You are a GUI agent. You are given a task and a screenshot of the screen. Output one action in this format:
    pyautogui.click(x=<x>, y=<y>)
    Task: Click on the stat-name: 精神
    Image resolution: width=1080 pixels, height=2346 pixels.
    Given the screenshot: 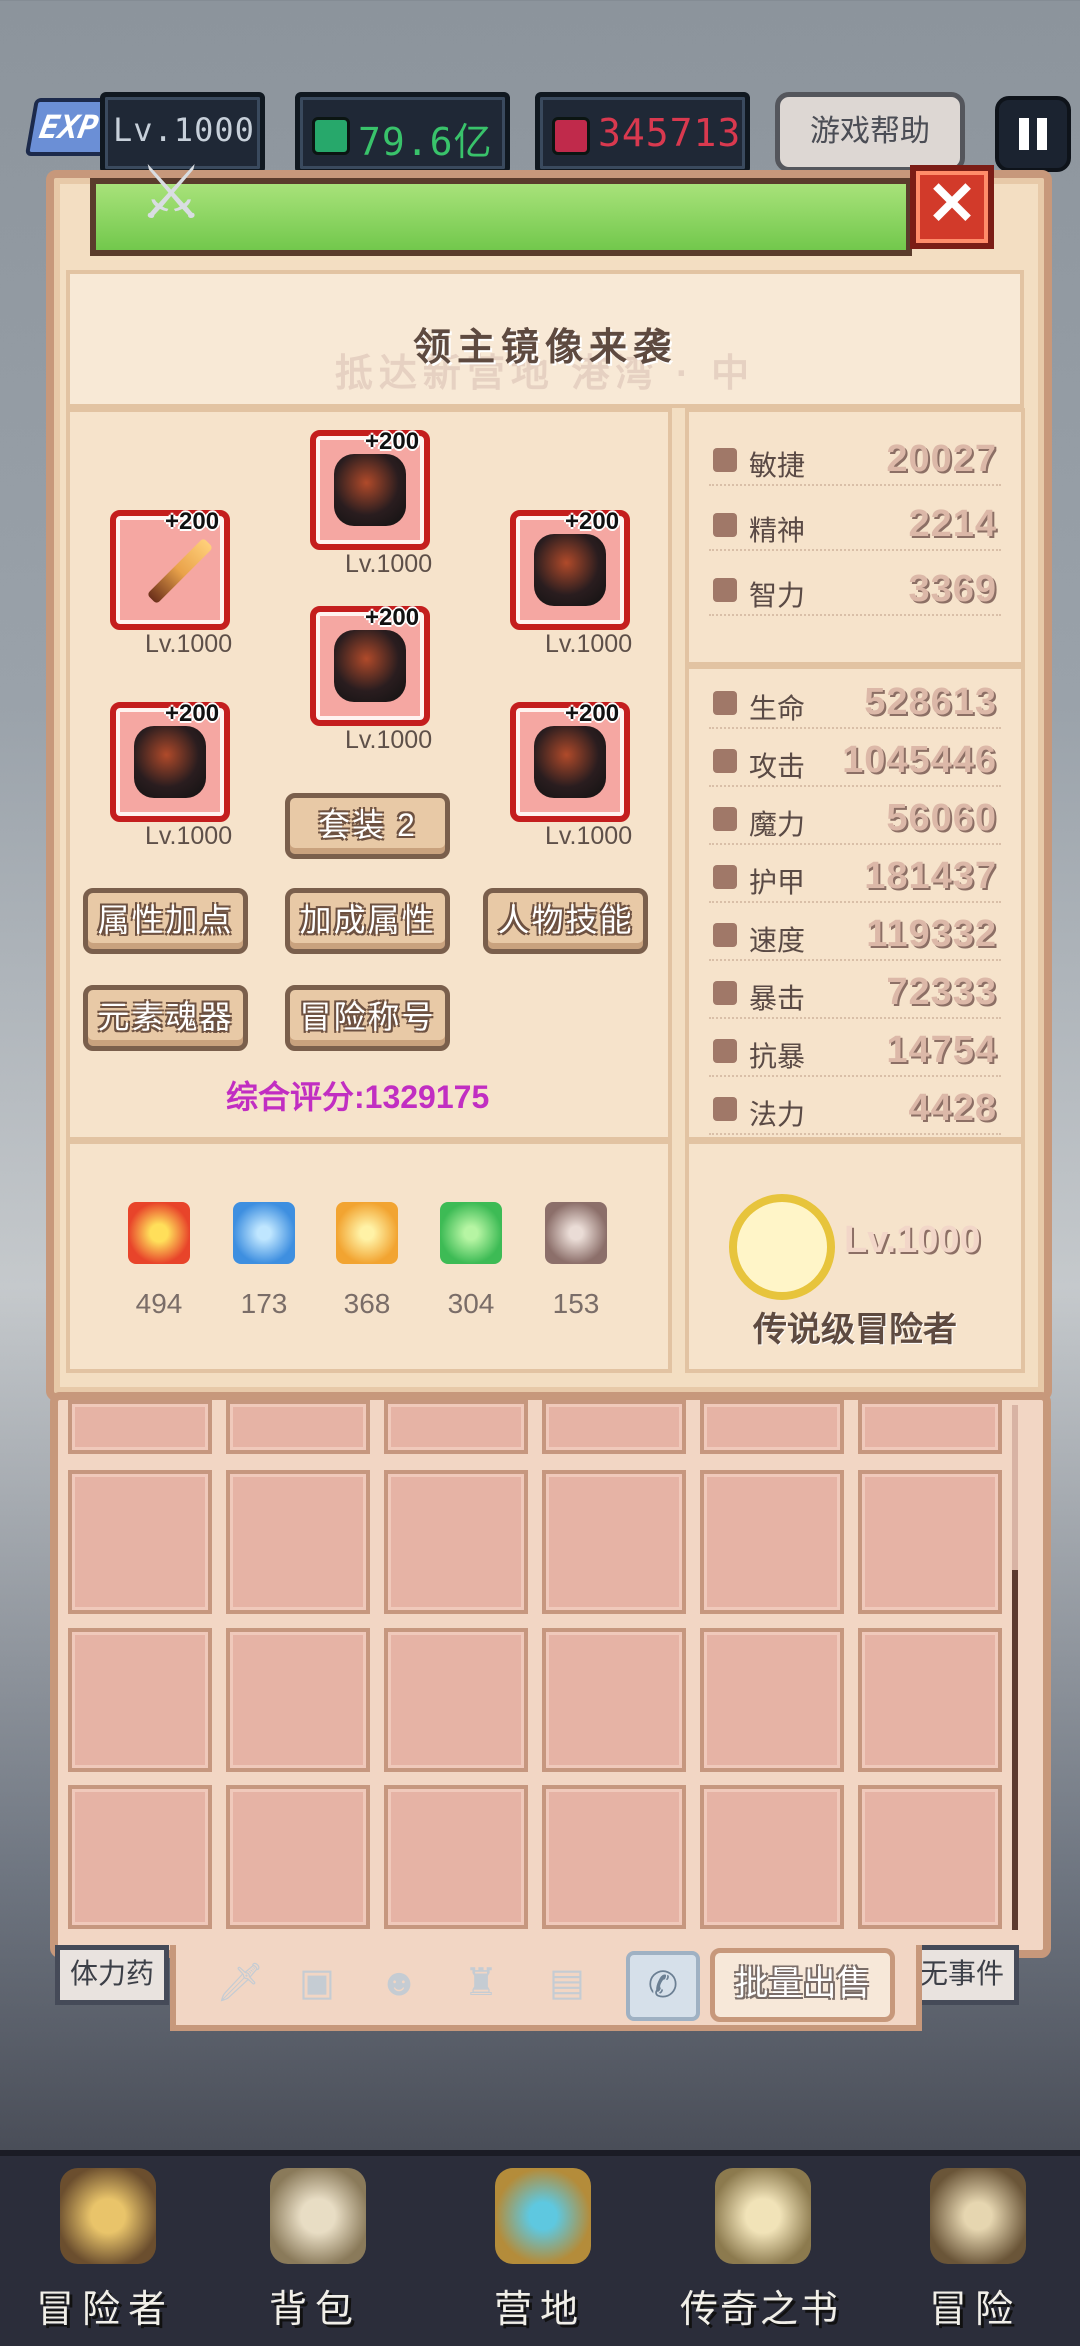 What is the action you would take?
    pyautogui.click(x=777, y=530)
    